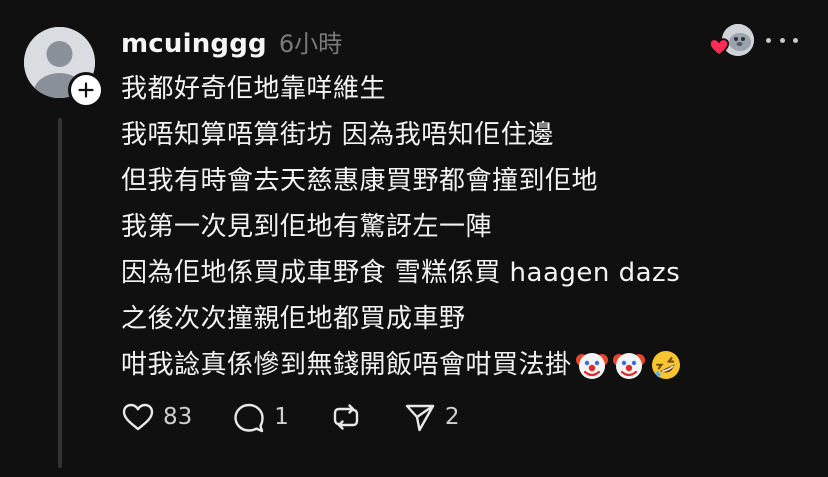  What do you see at coordinates (666, 365) in the screenshot?
I see `rolling-on-floor-laughing-emoji` at bounding box center [666, 365].